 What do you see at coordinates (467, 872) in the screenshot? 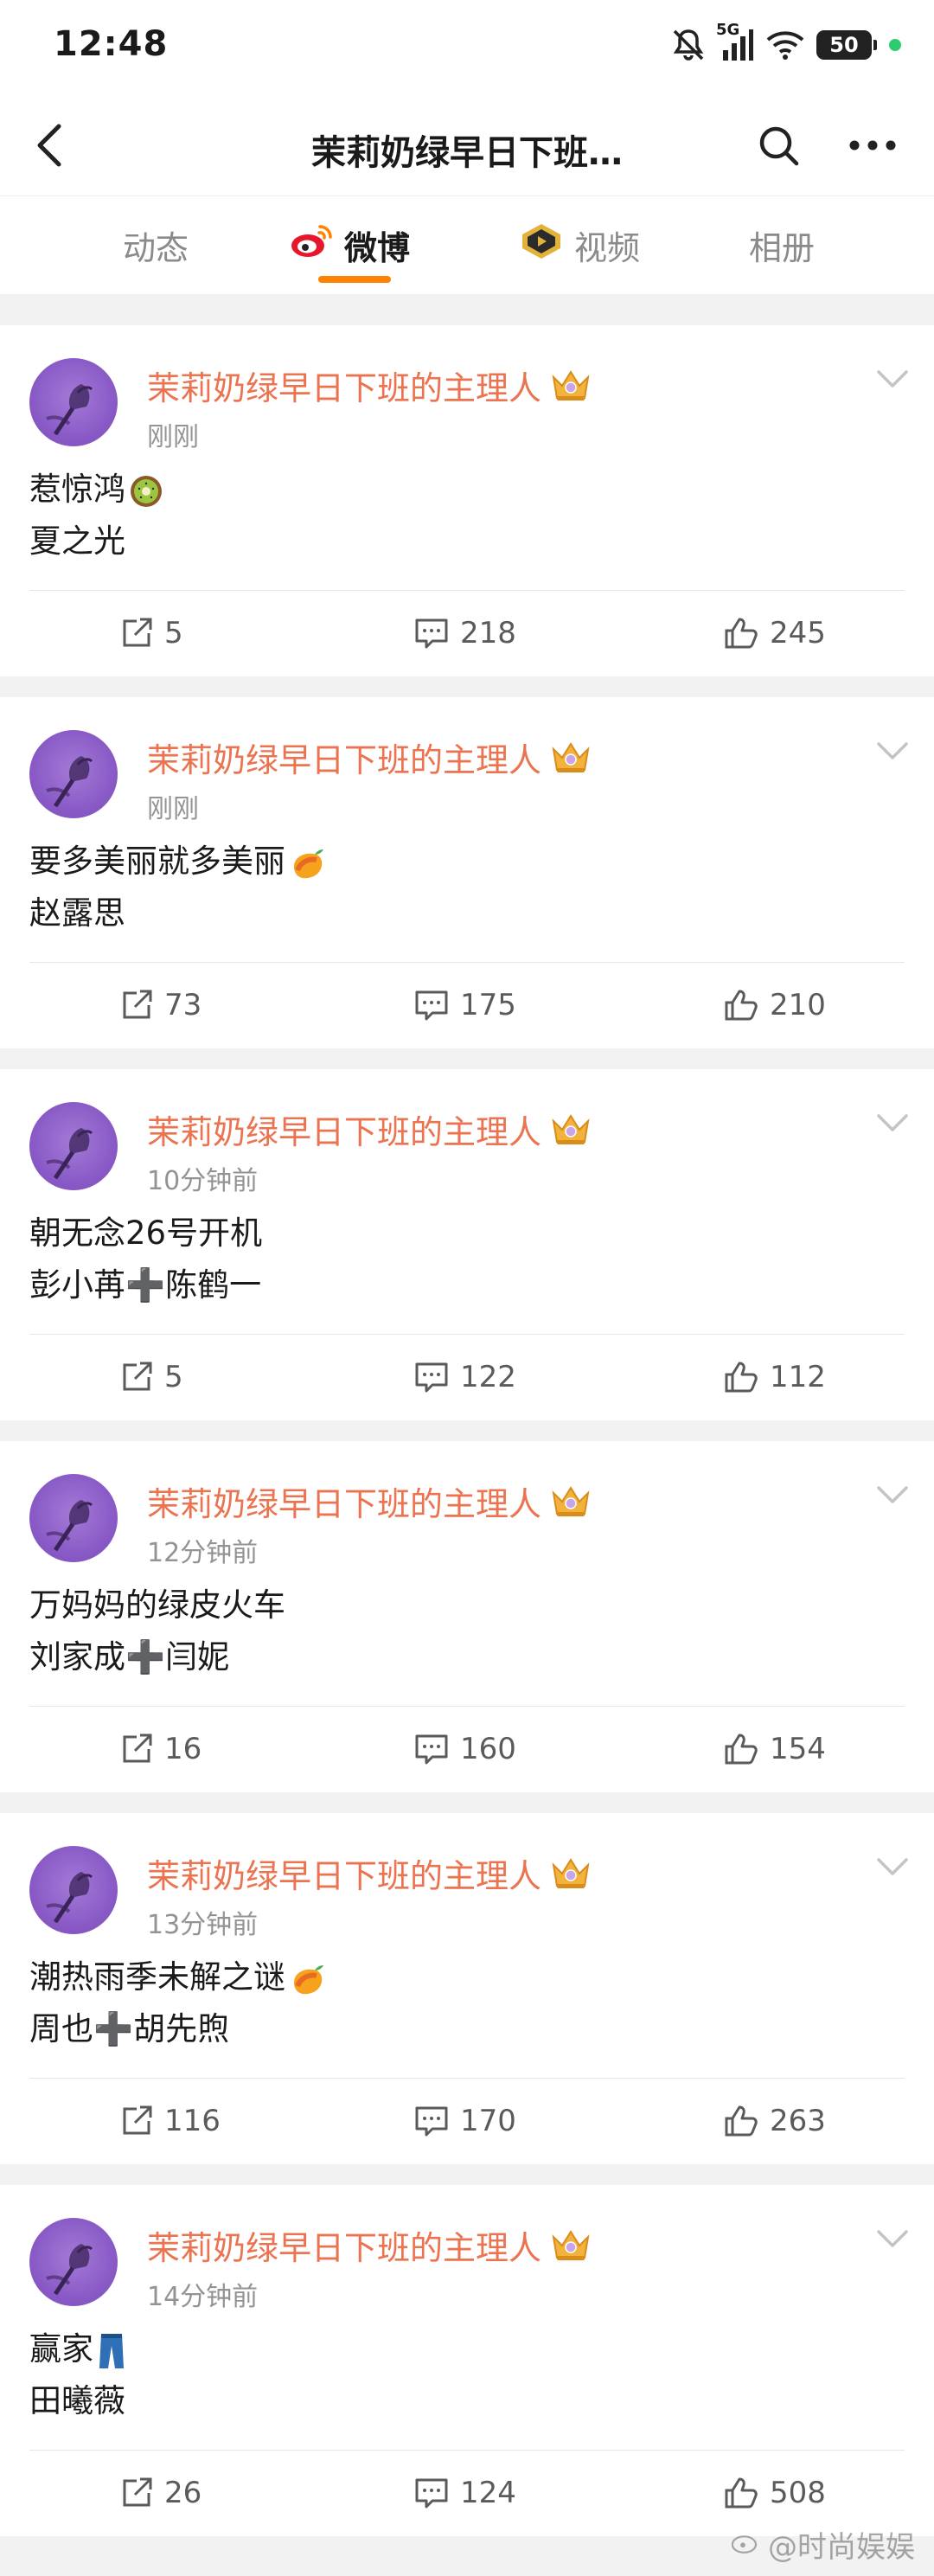
I see `post-card: 茉莉奶绿早日下班的主理人 刚刚 要多美丽就多美丽 赵露思 73 175 210` at bounding box center [467, 872].